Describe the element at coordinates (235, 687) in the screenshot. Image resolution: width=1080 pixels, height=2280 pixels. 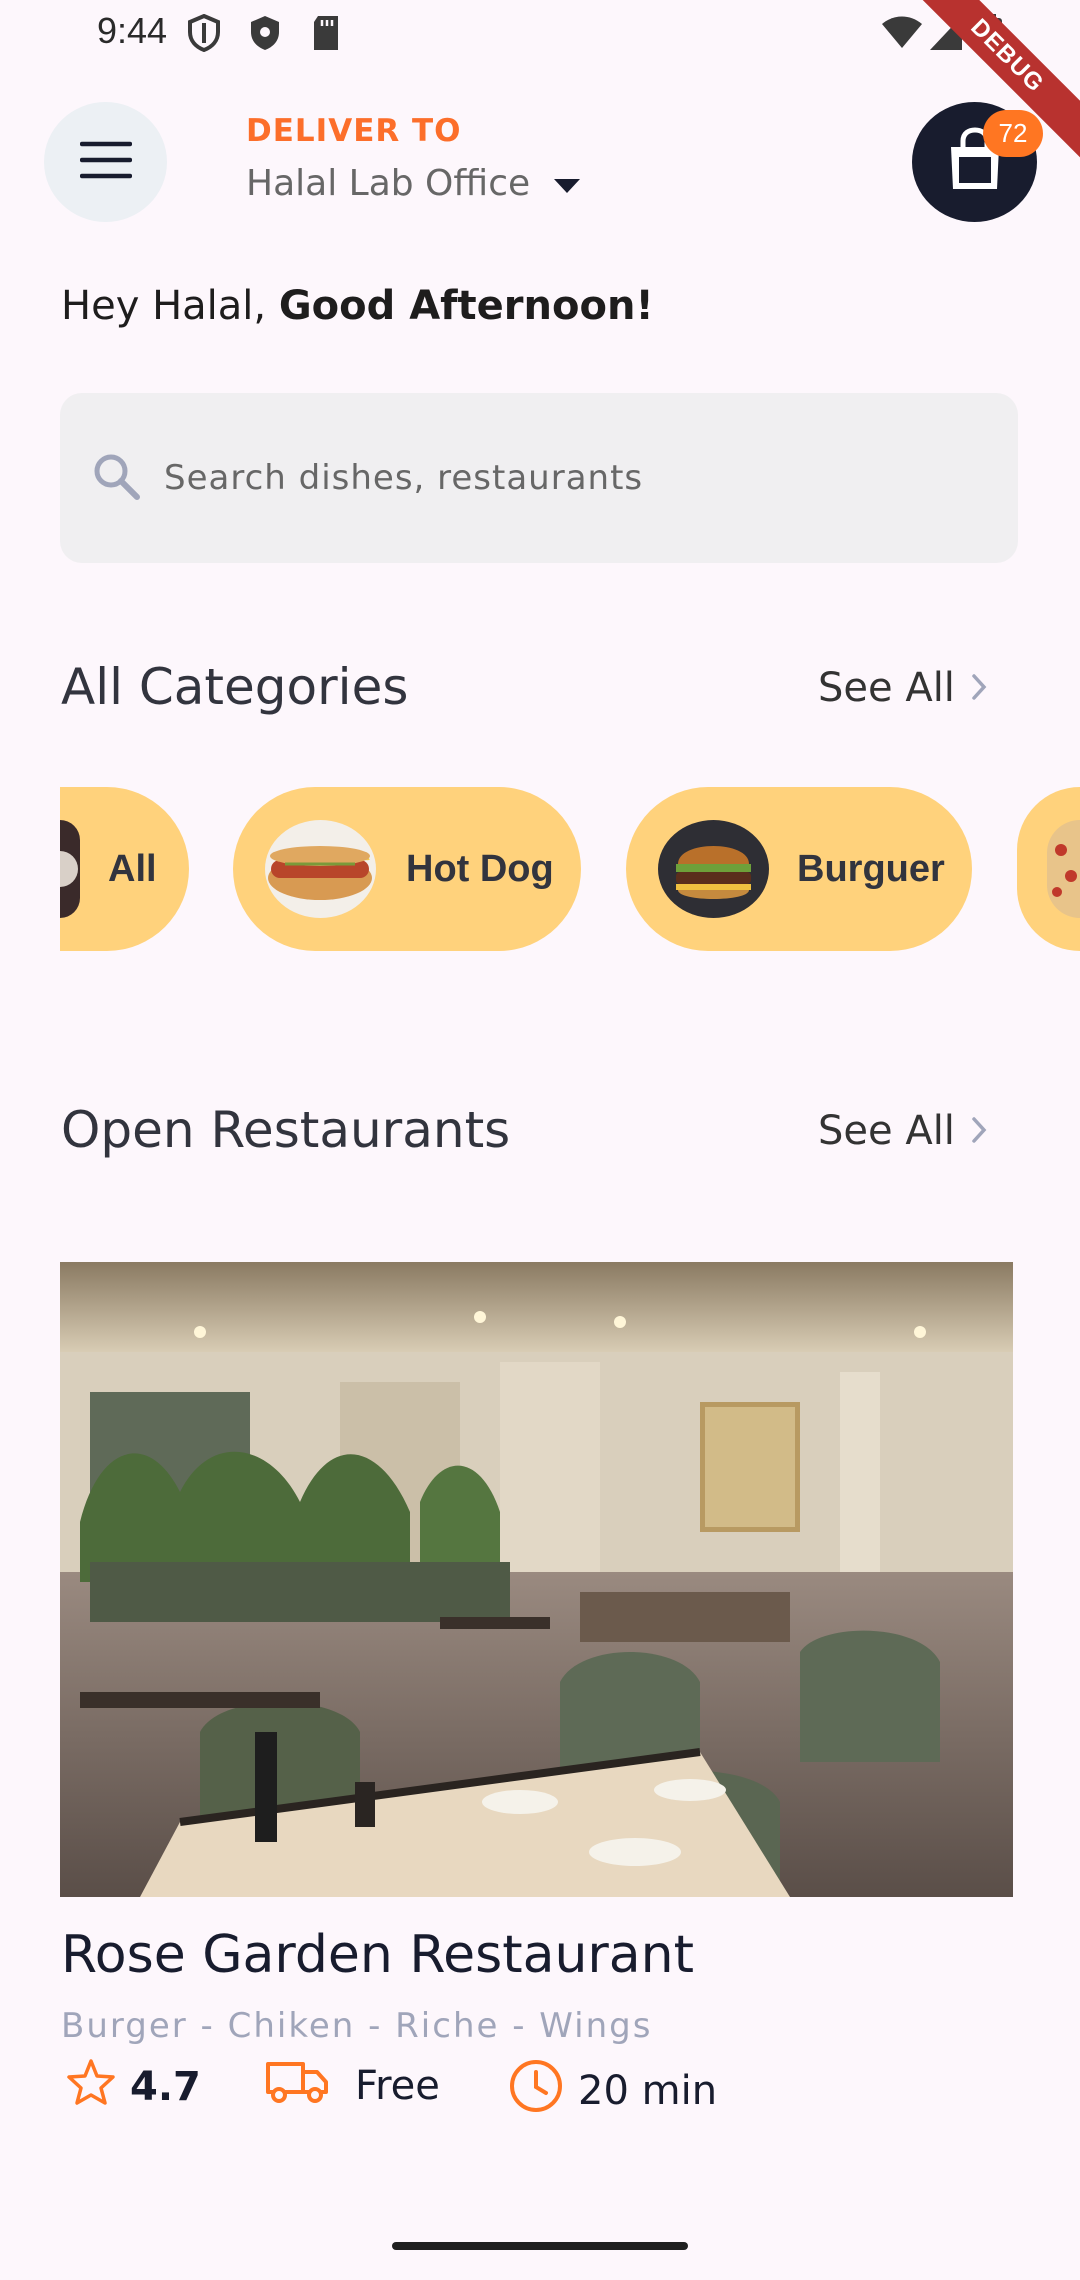
I see `categories-title: All Categories` at that location.